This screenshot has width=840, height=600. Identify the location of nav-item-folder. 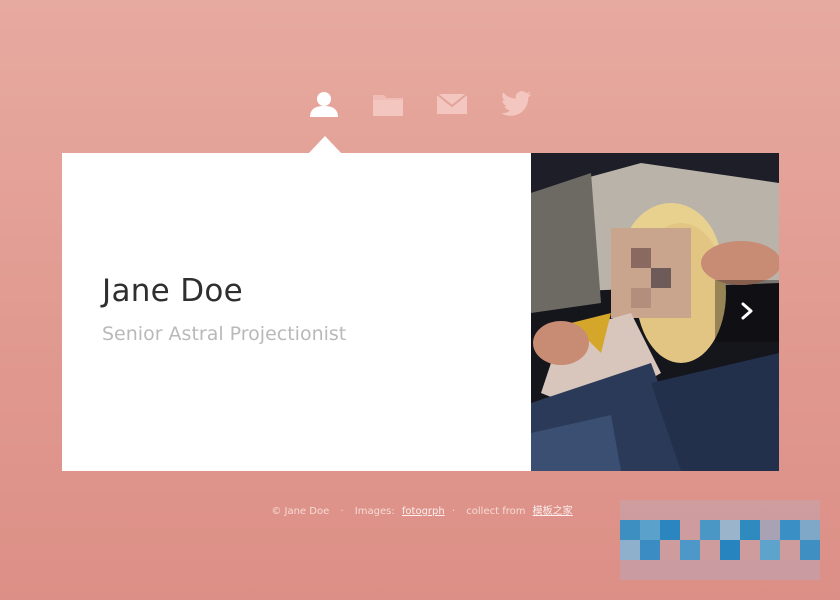
(388, 104).